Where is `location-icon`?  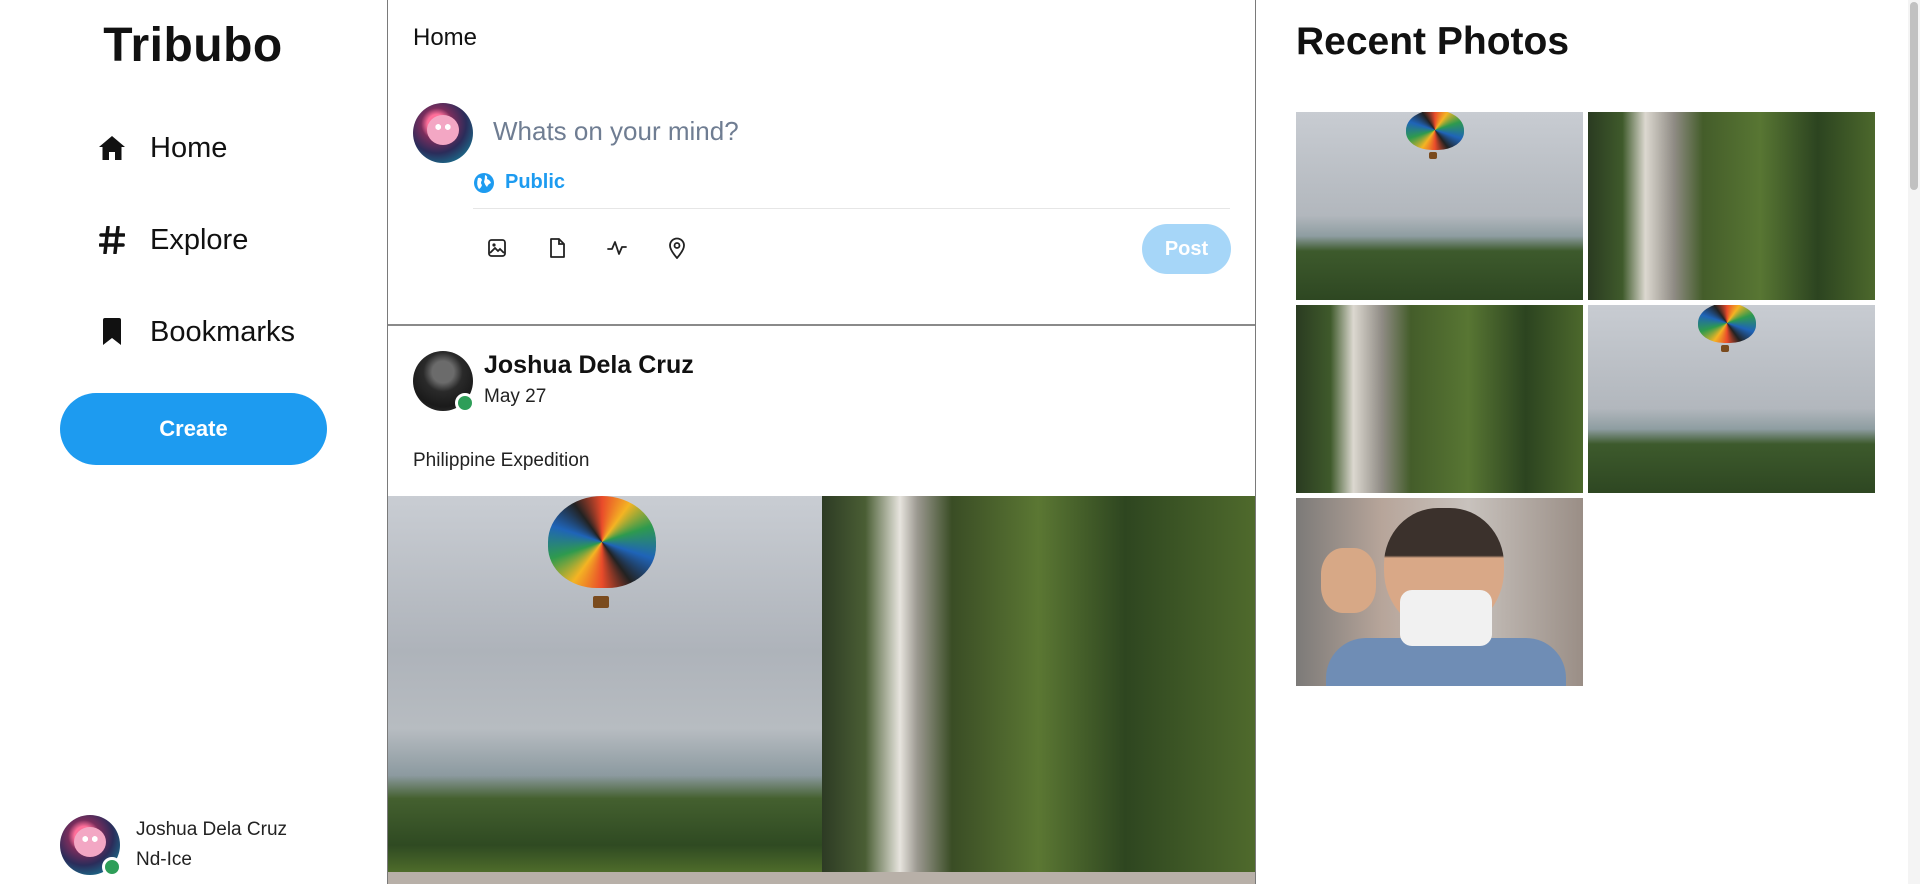 location-icon is located at coordinates (677, 248).